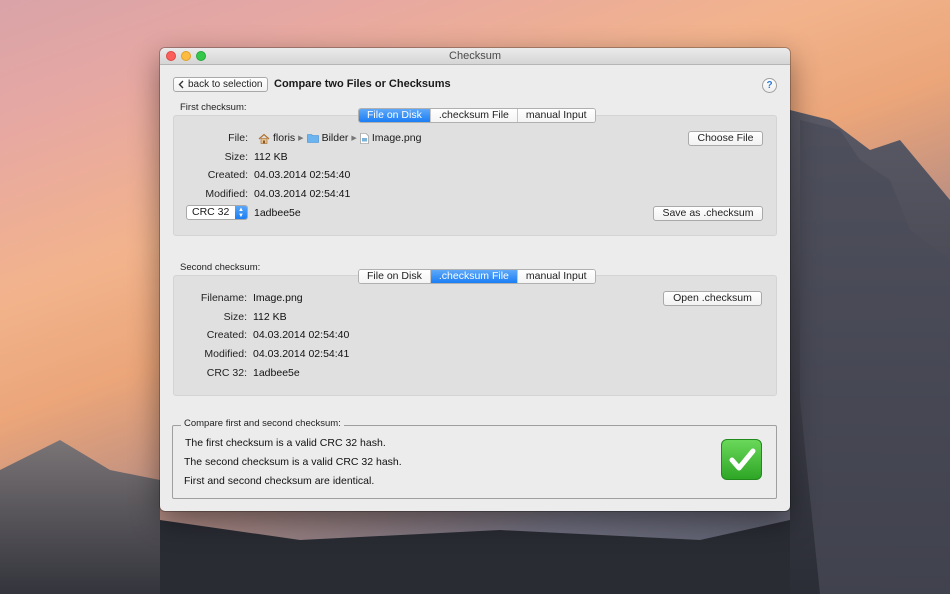 This screenshot has height=594, width=950. Describe the element at coordinates (725, 138) in the screenshot. I see `choose-file-button: Choose File` at that location.